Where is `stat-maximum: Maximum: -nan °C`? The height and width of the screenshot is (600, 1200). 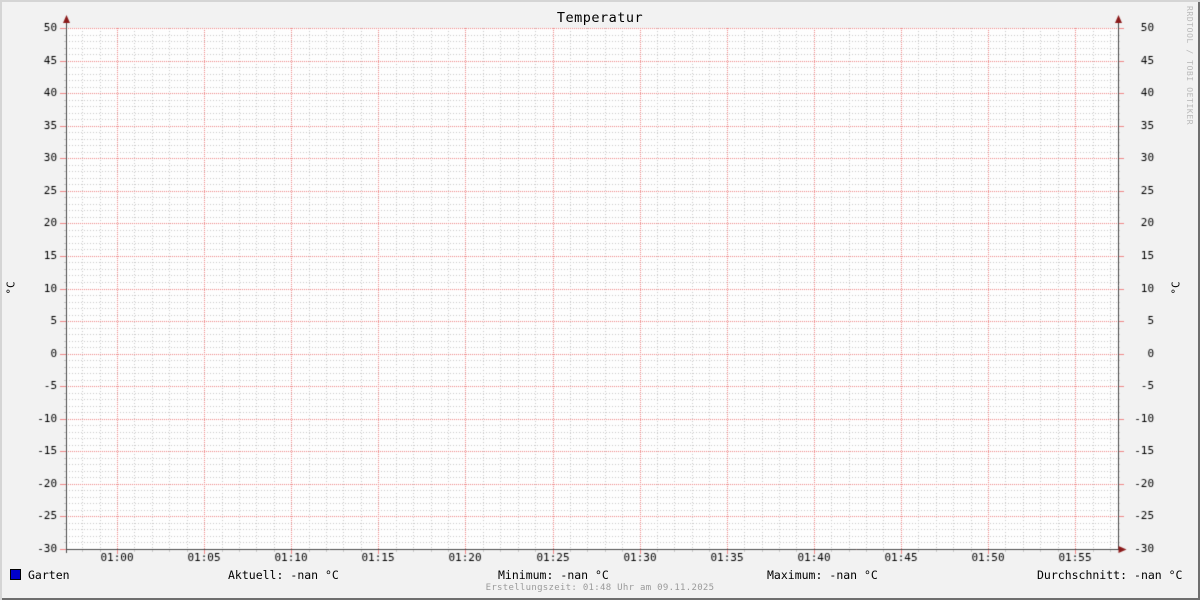
stat-maximum: Maximum: -nan °C is located at coordinates (822, 575).